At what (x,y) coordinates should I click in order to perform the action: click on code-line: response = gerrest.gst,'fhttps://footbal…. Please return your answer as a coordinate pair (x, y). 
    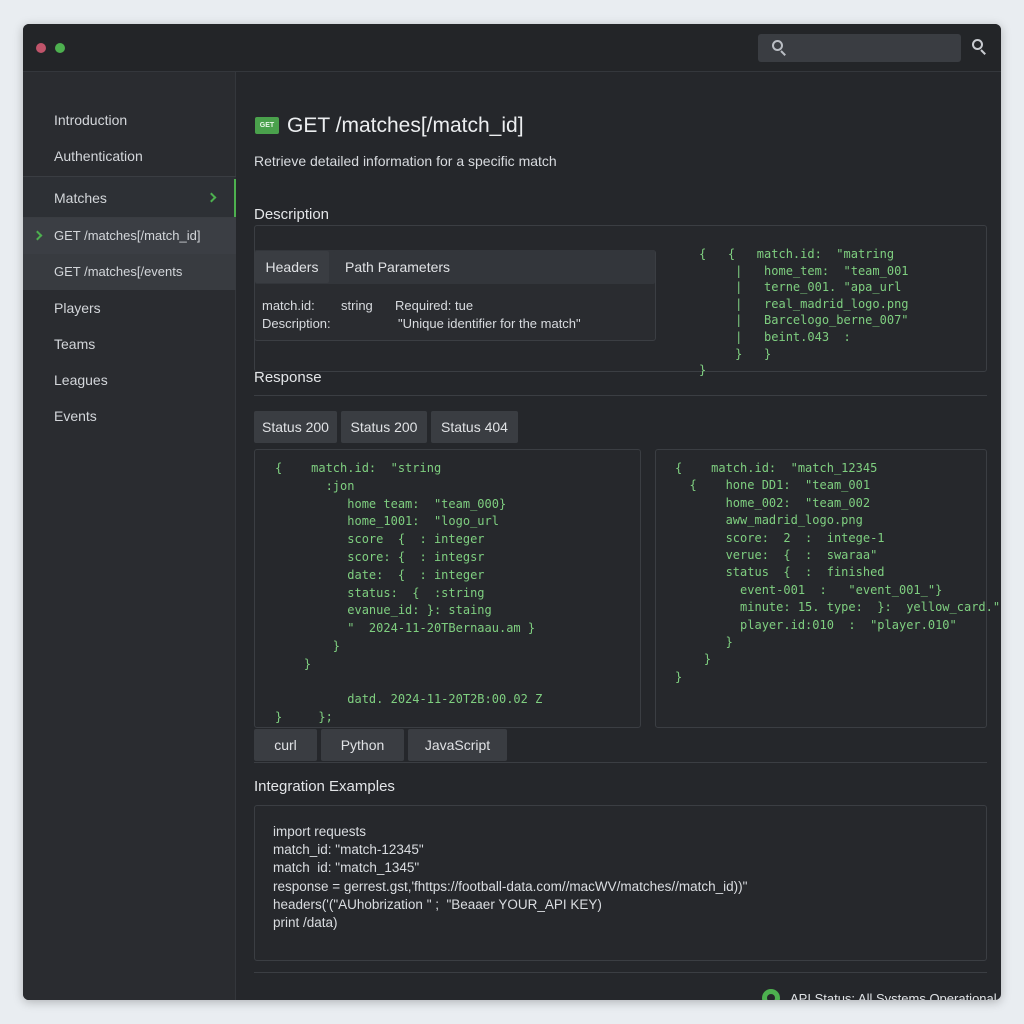
    Looking at the image, I should click on (510, 886).